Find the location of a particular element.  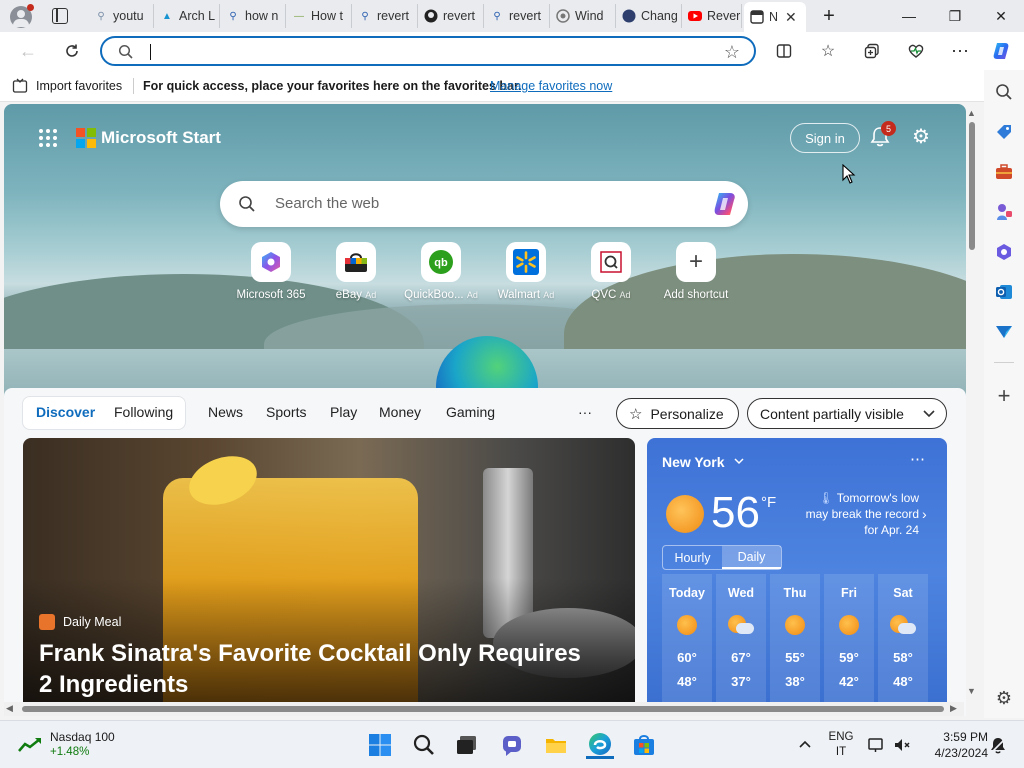

manage-favorites-link: Manage favorites now is located at coordinates (551, 86).